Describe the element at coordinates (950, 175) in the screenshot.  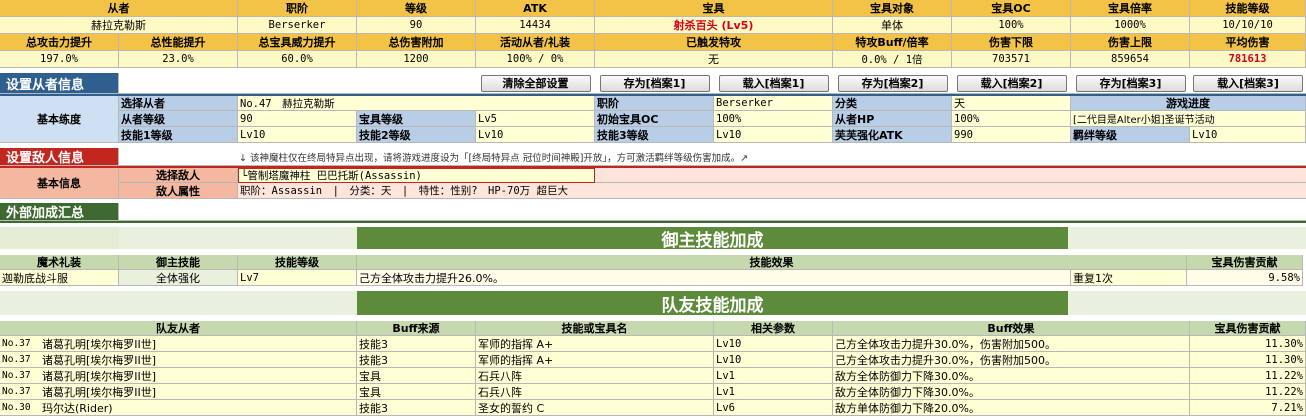
I see `enemy-row-1-filler` at that location.